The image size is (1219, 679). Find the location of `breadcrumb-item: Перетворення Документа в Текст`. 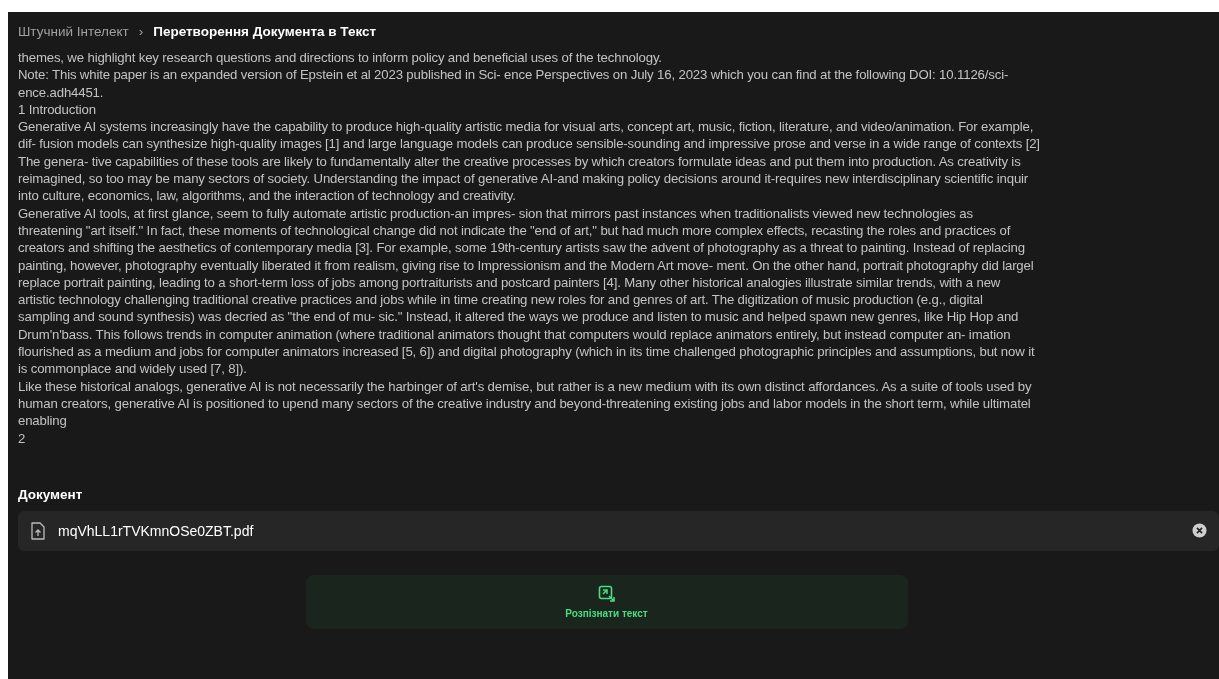

breadcrumb-item: Перетворення Документа в Текст is located at coordinates (265, 31).